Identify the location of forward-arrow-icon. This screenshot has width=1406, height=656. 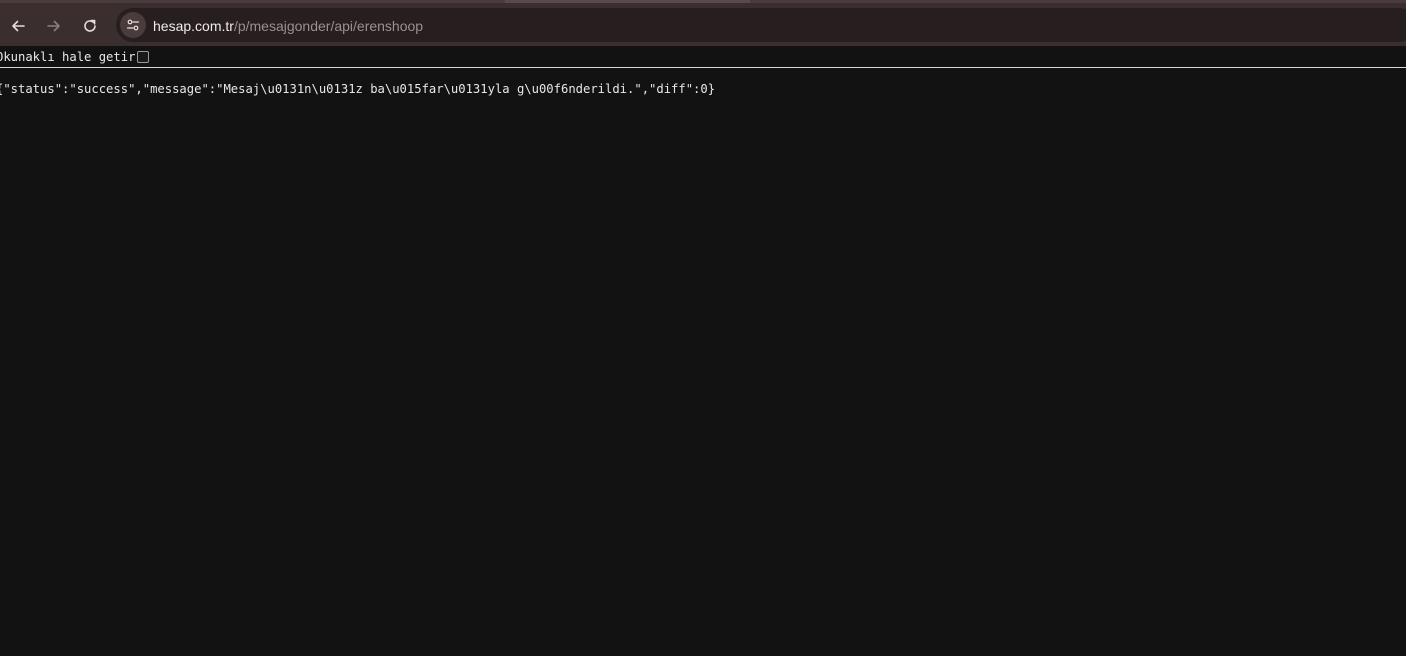
(53, 26).